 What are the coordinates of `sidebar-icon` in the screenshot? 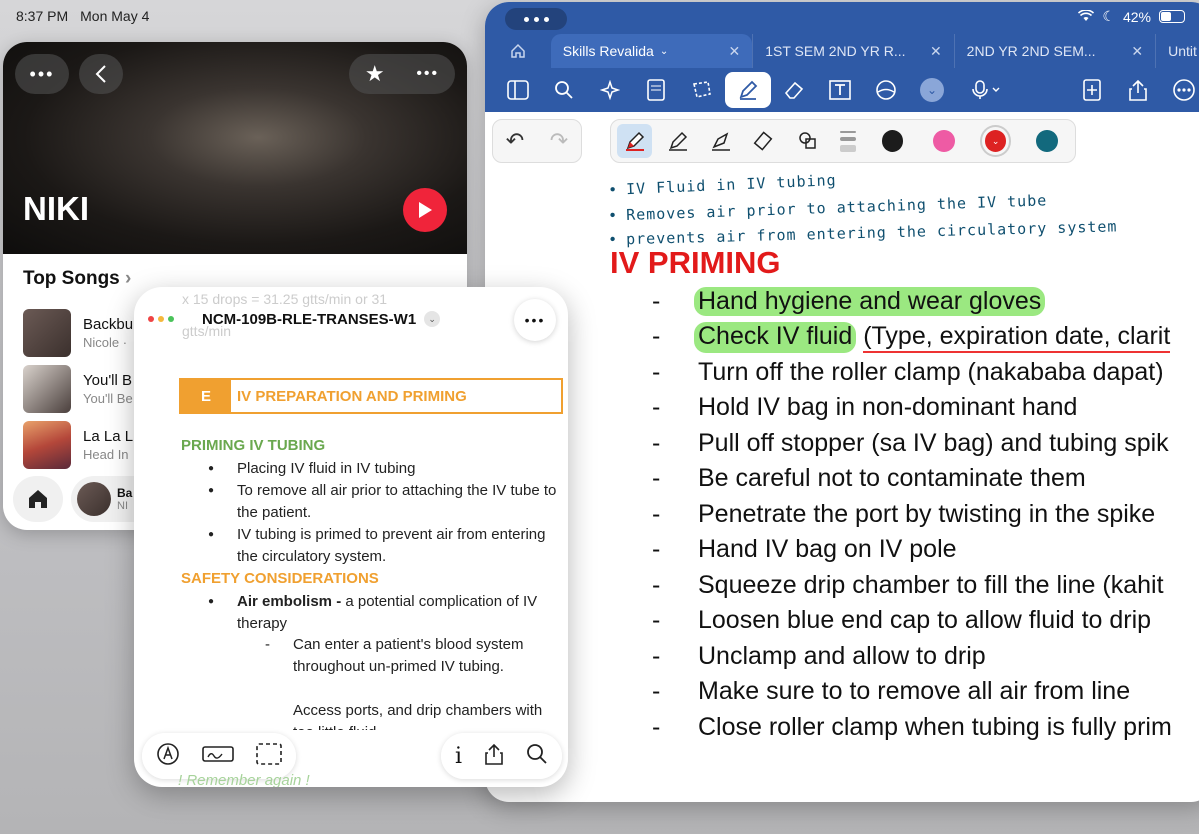 It's located at (518, 90).